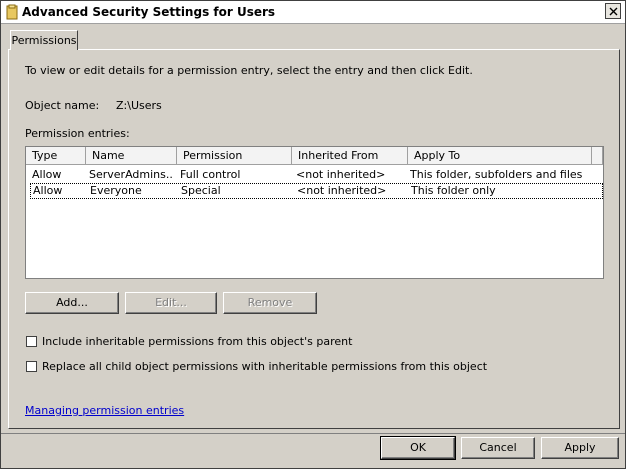 Image resolution: width=626 pixels, height=469 pixels. Describe the element at coordinates (77, 133) in the screenshot. I see `permission-entries-label: Permission entries:` at that location.